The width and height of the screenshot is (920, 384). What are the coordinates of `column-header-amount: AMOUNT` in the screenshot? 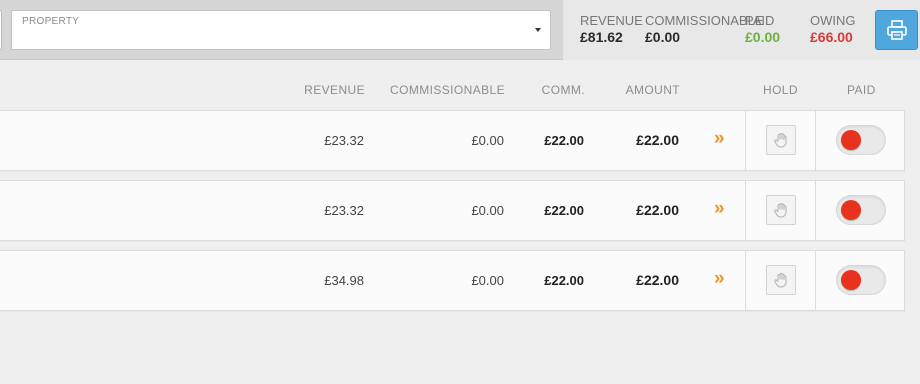 It's located at (652, 90).